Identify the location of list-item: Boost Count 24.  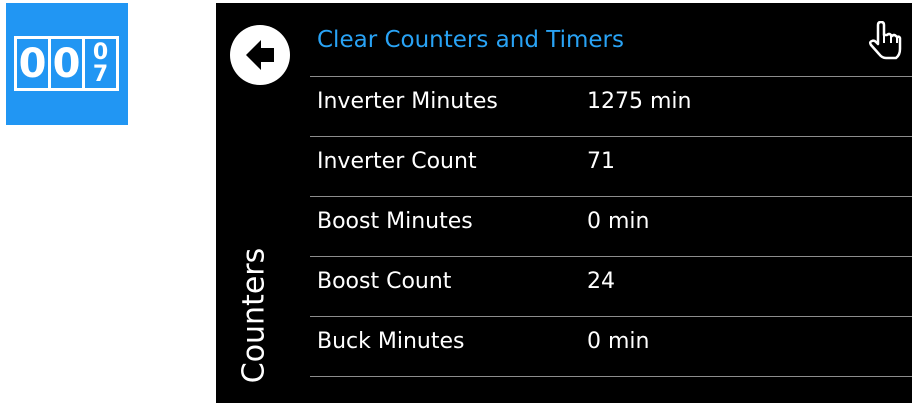
(611, 287).